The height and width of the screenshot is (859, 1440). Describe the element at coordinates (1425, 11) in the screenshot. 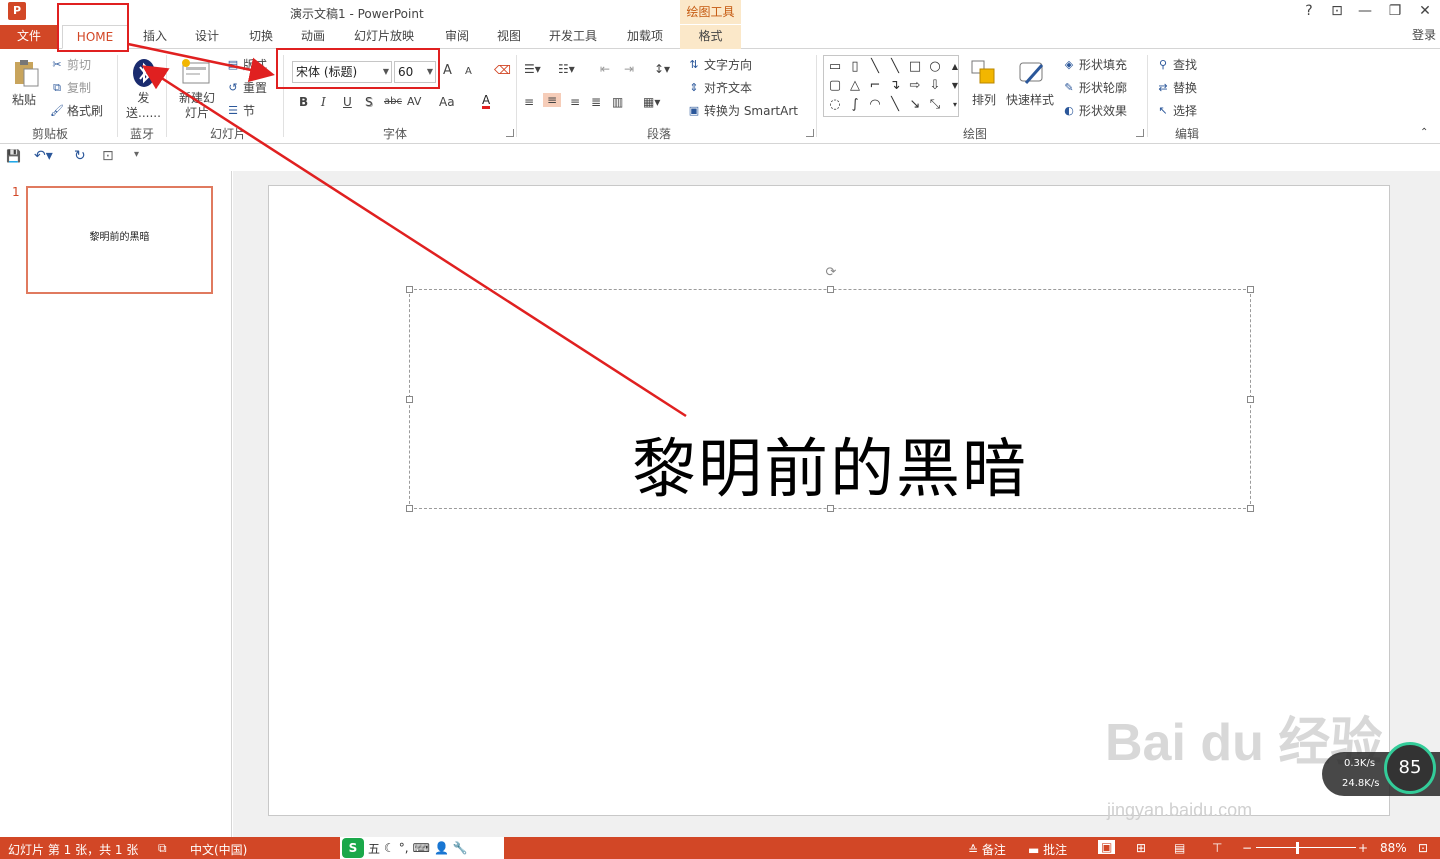

I see `close-button: ✕` at that location.